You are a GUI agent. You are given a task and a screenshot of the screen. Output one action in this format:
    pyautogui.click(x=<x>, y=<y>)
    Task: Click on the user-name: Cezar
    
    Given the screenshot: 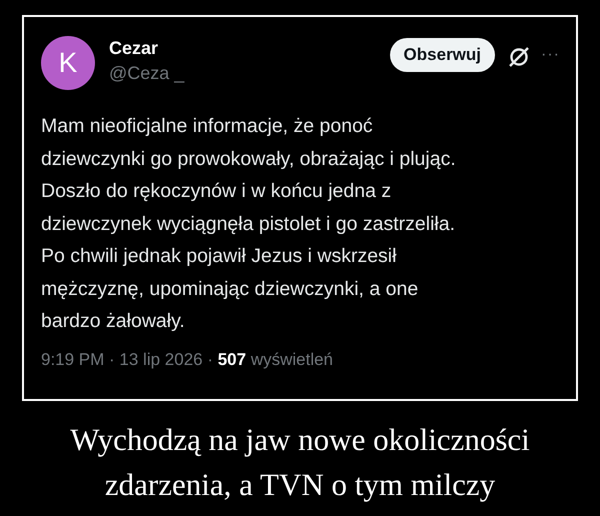 What is the action you would take?
    pyautogui.click(x=134, y=48)
    